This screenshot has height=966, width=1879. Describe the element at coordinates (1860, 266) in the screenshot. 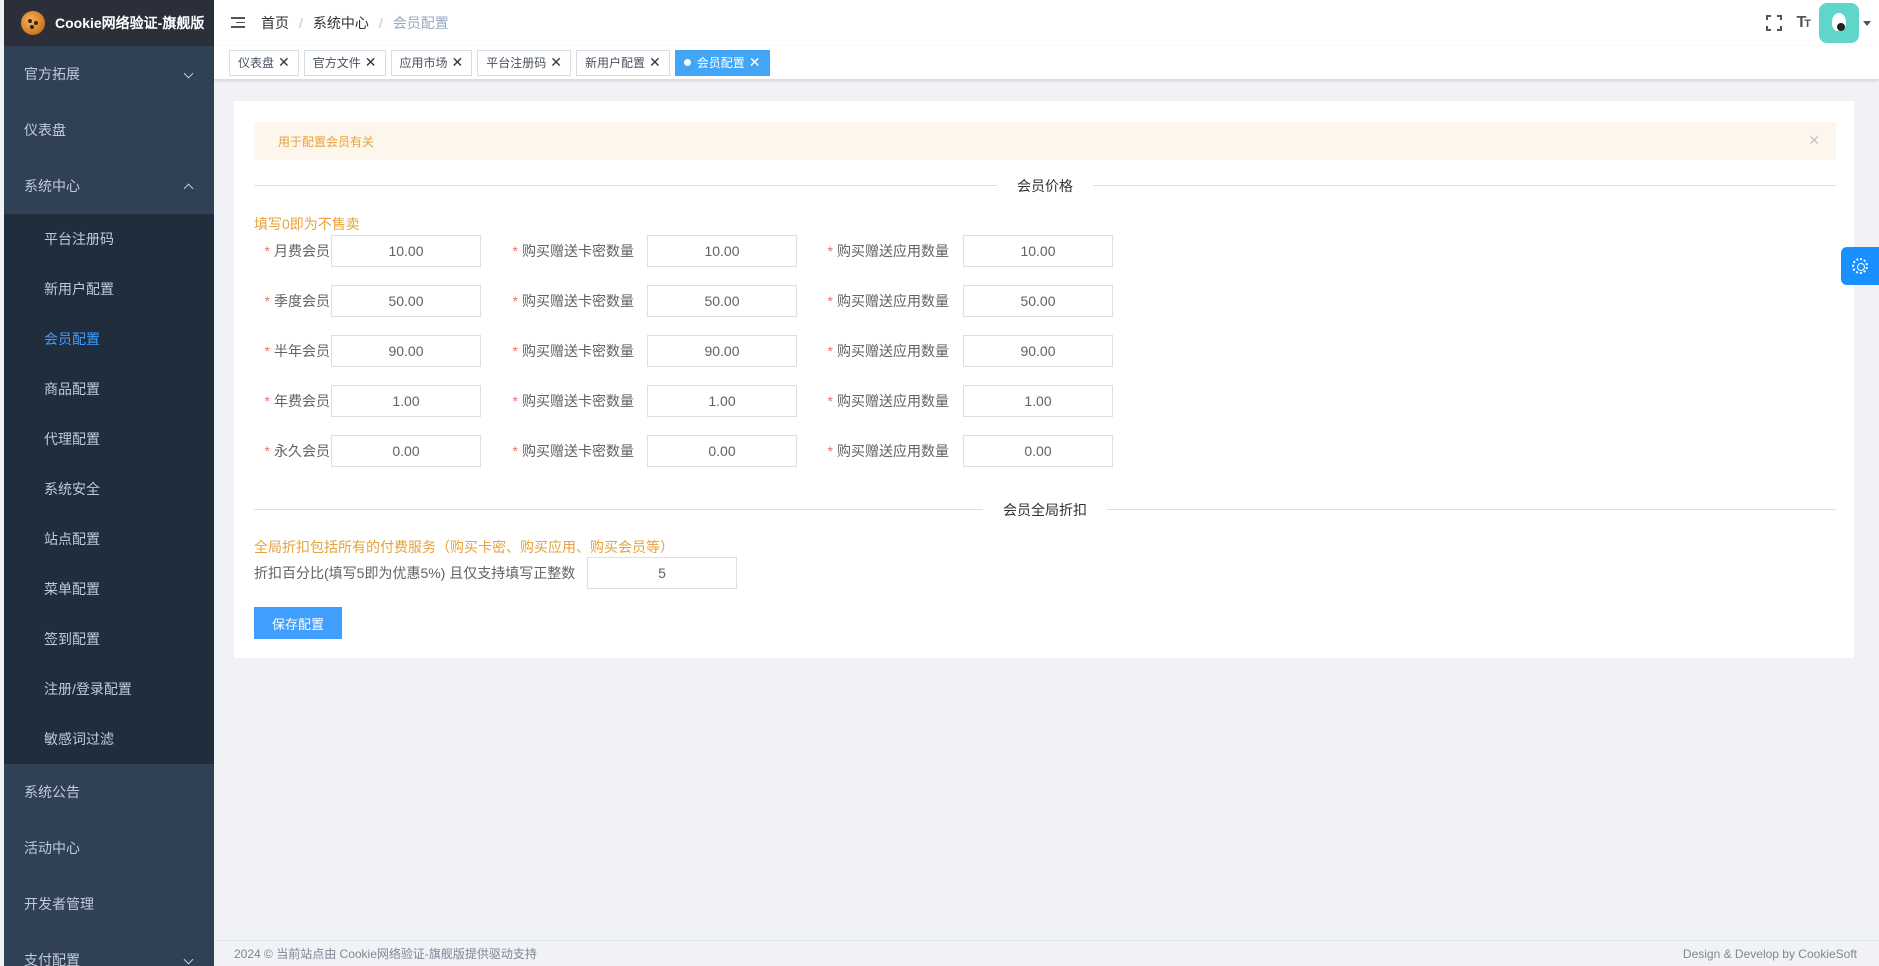

I see `settings-drawer-toggle` at that location.